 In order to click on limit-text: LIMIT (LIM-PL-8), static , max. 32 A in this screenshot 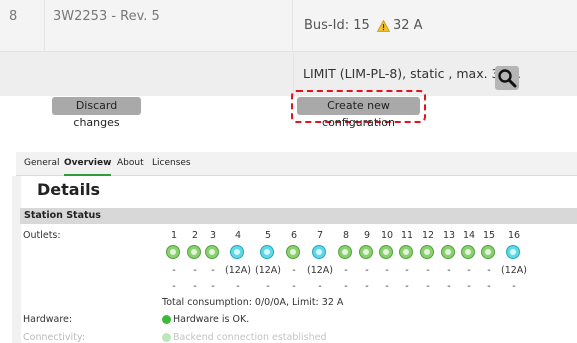, I will do `click(411, 73)`.